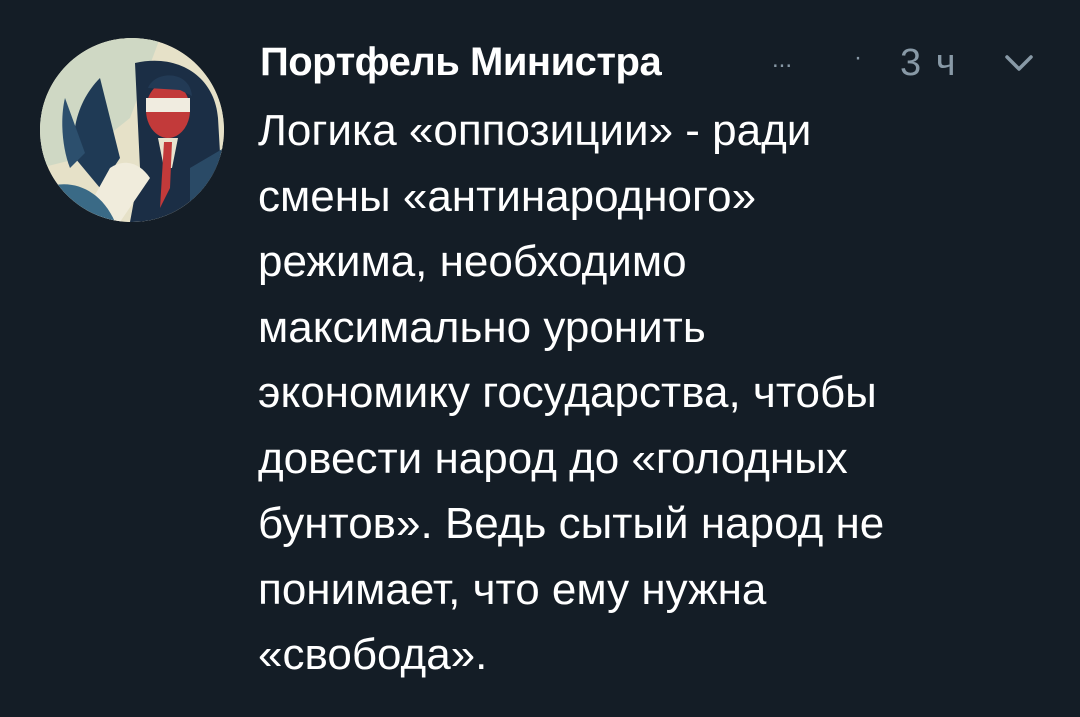 The width and height of the screenshot is (1080, 717). Describe the element at coordinates (512, 589) in the screenshot. I see `tweet-text-line: понимает, что ему нужна` at that location.